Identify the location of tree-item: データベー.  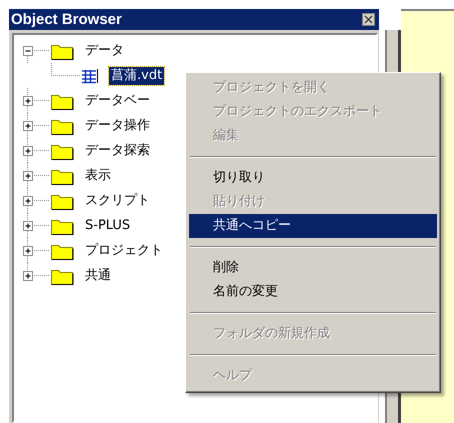
(117, 101).